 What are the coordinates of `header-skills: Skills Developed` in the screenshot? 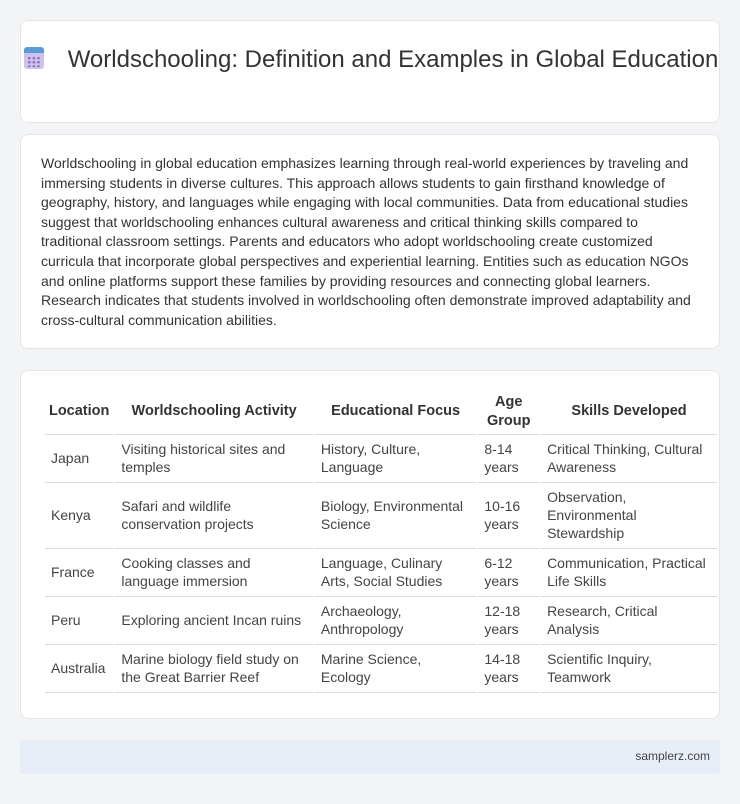 It's located at (629, 412).